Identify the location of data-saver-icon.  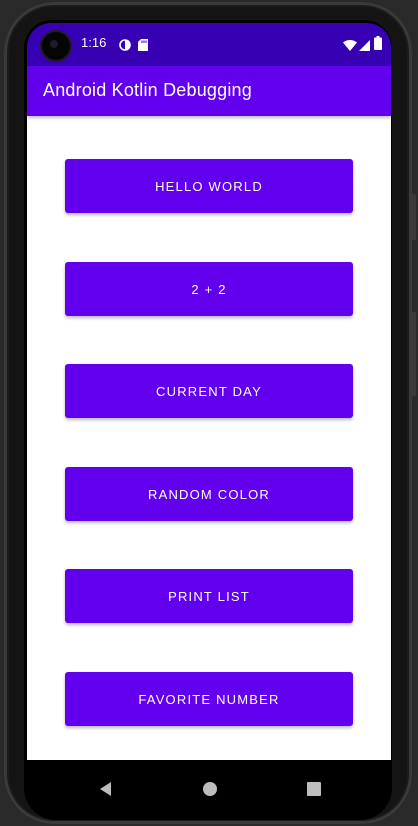
(125, 47).